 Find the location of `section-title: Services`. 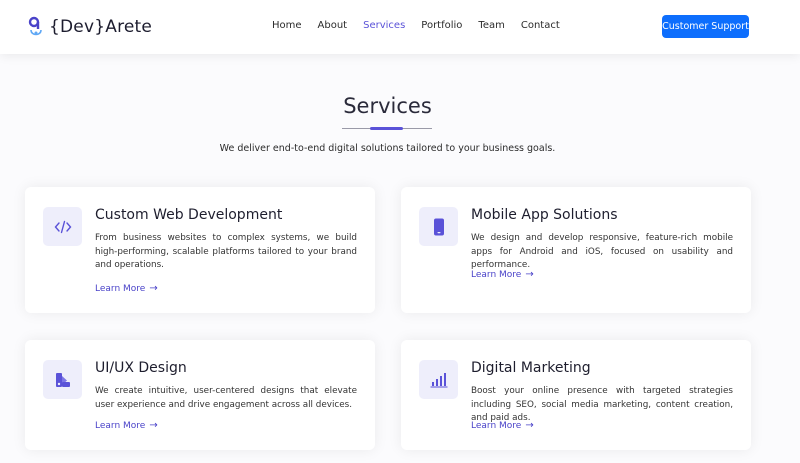

section-title: Services is located at coordinates (387, 106).